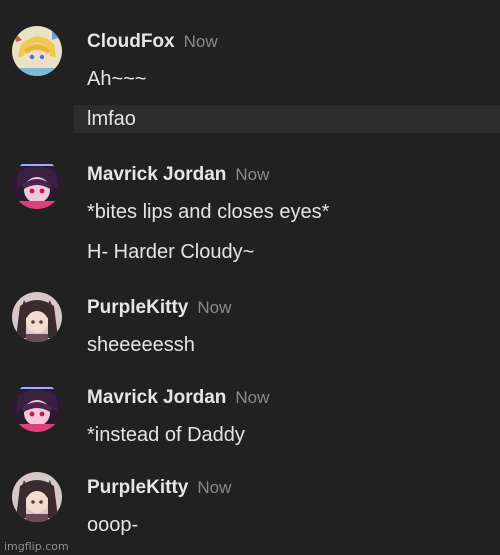 Image resolution: width=500 pixels, height=555 pixels. What do you see at coordinates (171, 252) in the screenshot?
I see `message: H- Harder Cloudy~` at bounding box center [171, 252].